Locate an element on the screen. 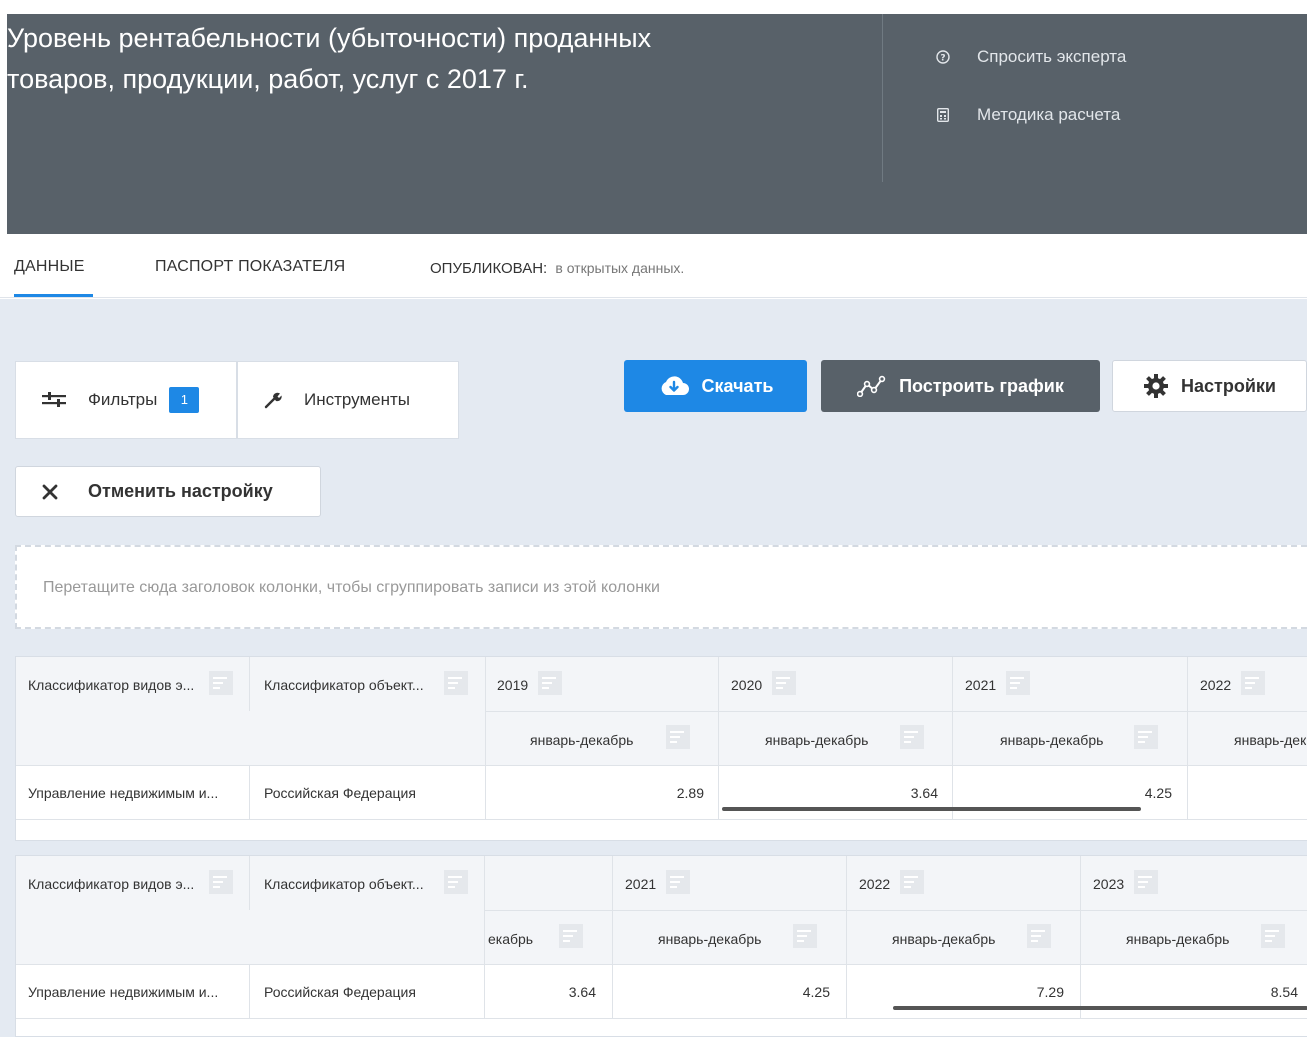 This screenshot has width=1307, height=1037. filters-label: Фильтры is located at coordinates (123, 399).